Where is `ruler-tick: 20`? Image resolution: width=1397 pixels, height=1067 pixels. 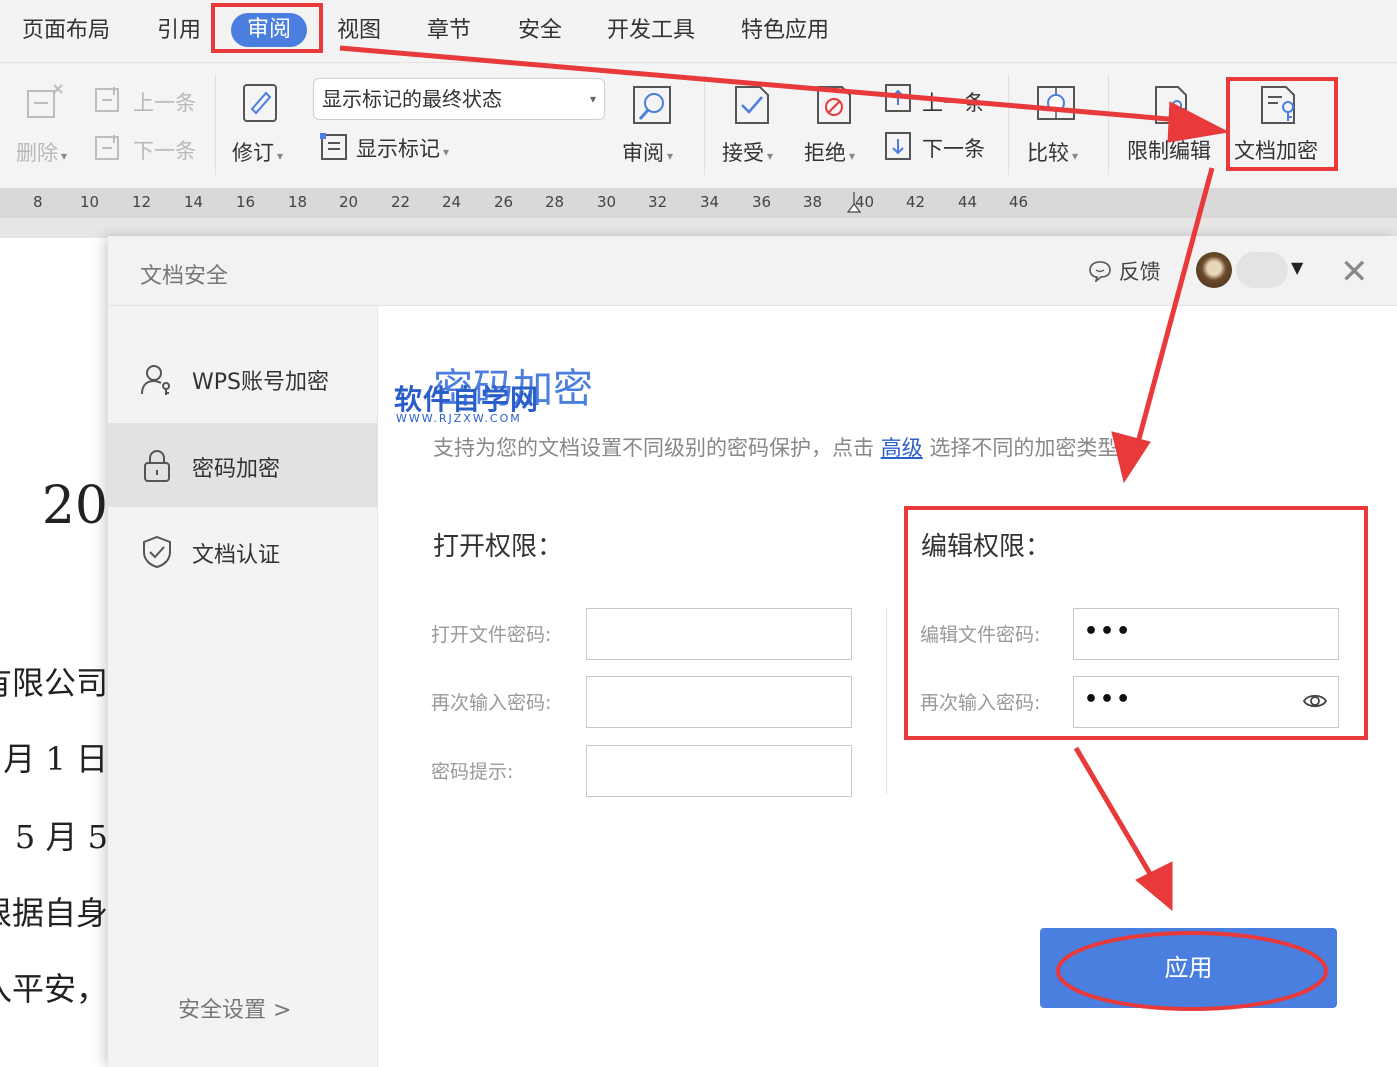
ruler-tick: 20 is located at coordinates (349, 202).